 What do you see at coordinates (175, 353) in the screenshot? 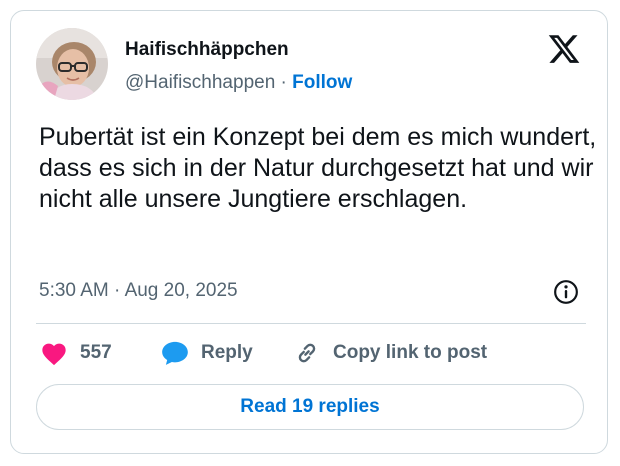
I see `speech-bubble-icon` at bounding box center [175, 353].